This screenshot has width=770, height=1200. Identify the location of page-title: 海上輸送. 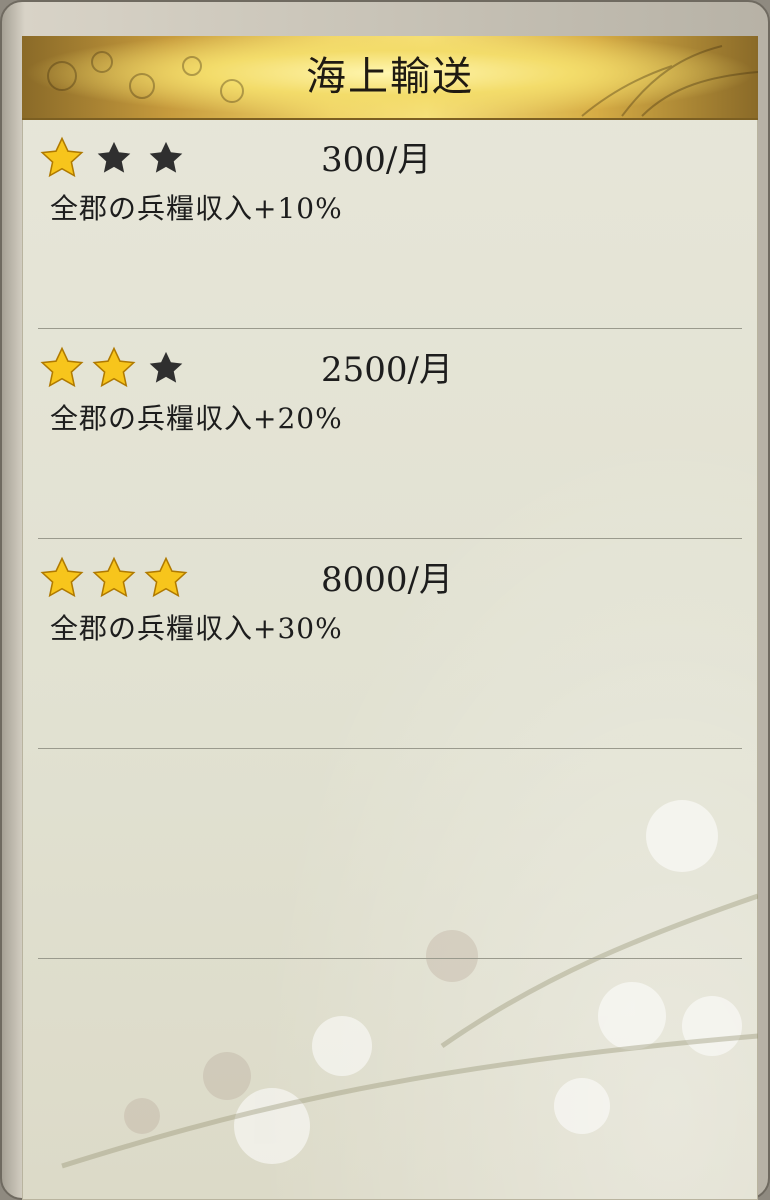
(390, 77).